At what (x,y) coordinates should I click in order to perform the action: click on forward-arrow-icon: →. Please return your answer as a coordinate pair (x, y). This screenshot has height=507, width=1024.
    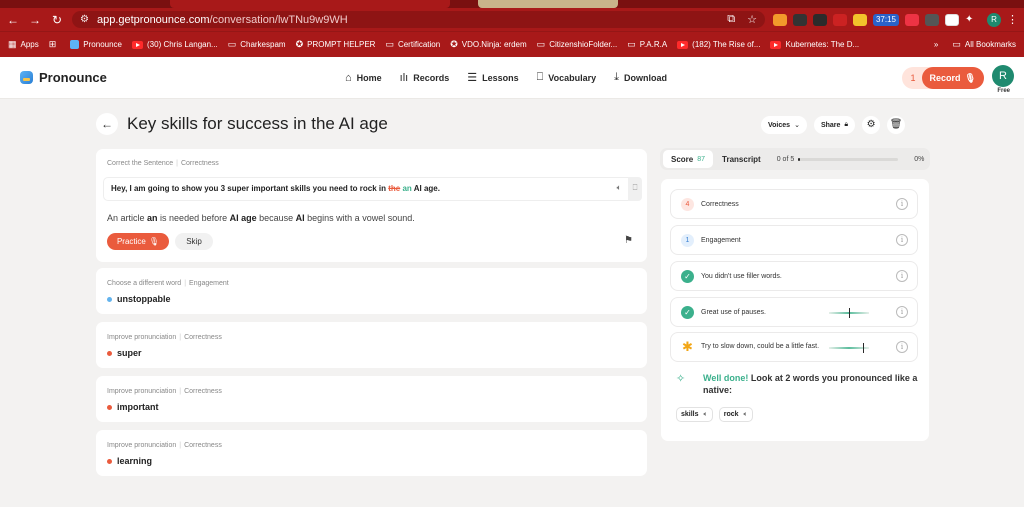
    Looking at the image, I should click on (35, 20).